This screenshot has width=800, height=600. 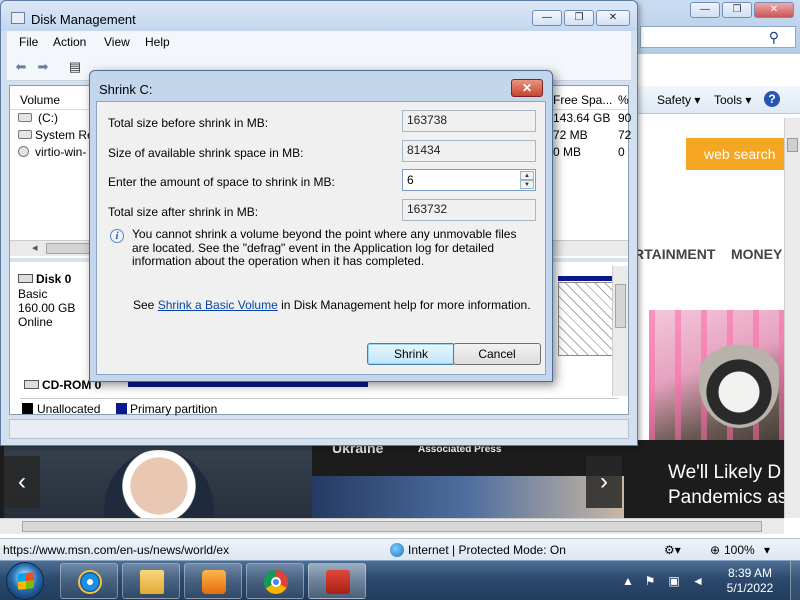 What do you see at coordinates (497, 354) in the screenshot?
I see `cancel-button: Cancel` at bounding box center [497, 354].